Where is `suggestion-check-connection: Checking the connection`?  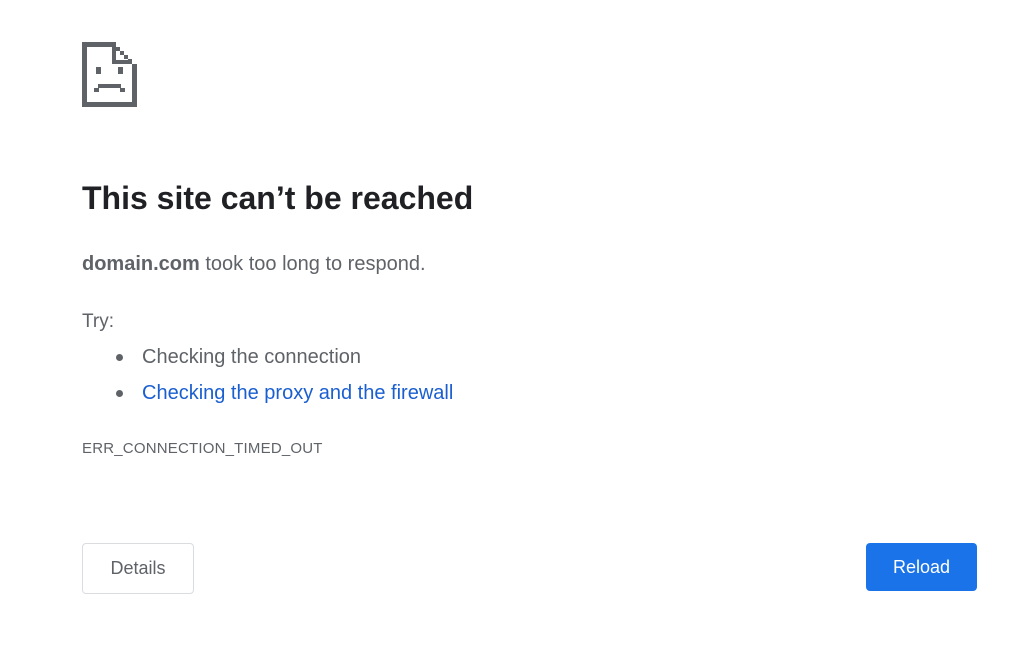 suggestion-check-connection: Checking the connection is located at coordinates (252, 357).